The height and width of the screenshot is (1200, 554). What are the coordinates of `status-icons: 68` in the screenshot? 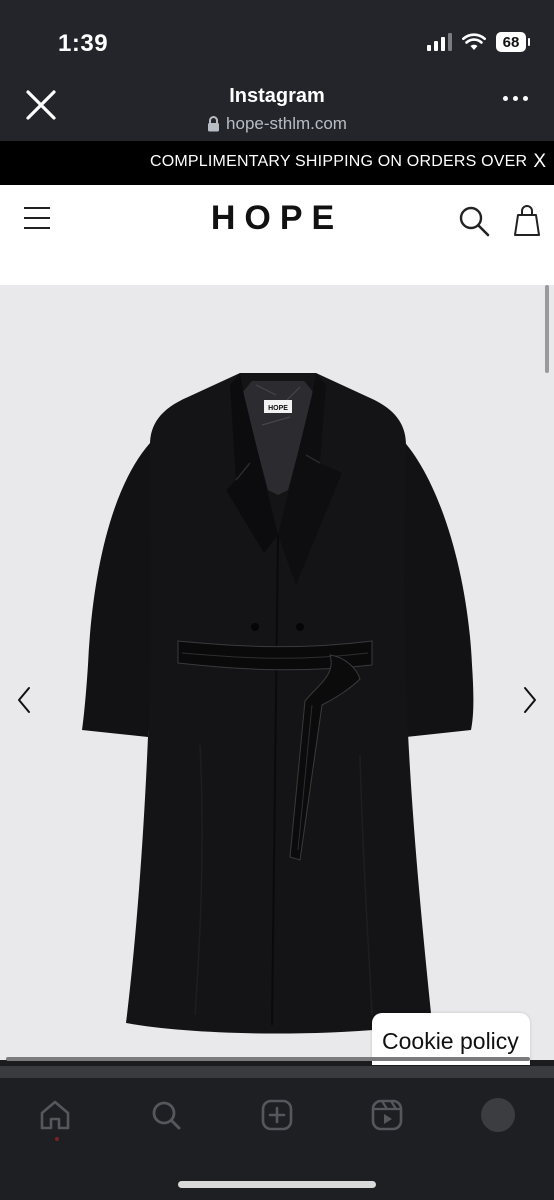 It's located at (478, 42).